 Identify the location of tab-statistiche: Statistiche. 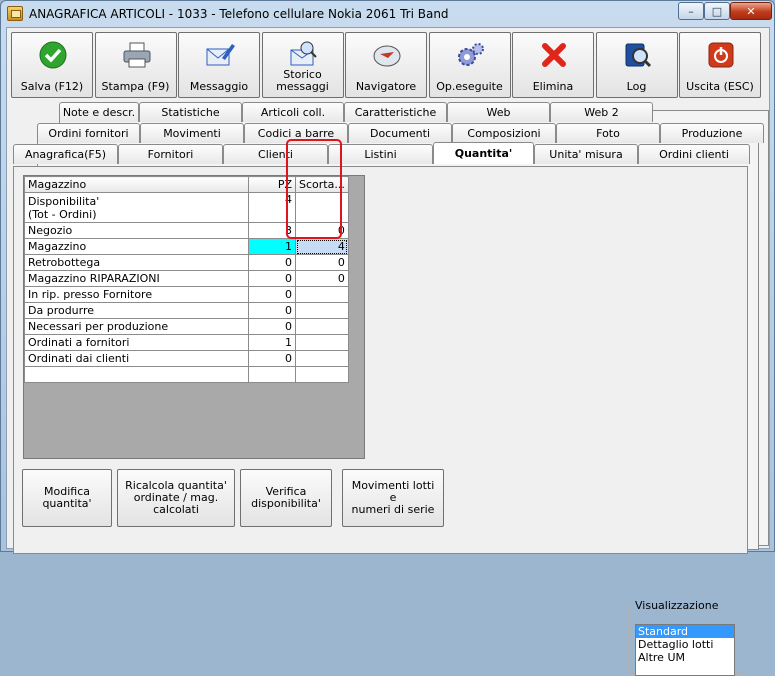
(190, 112).